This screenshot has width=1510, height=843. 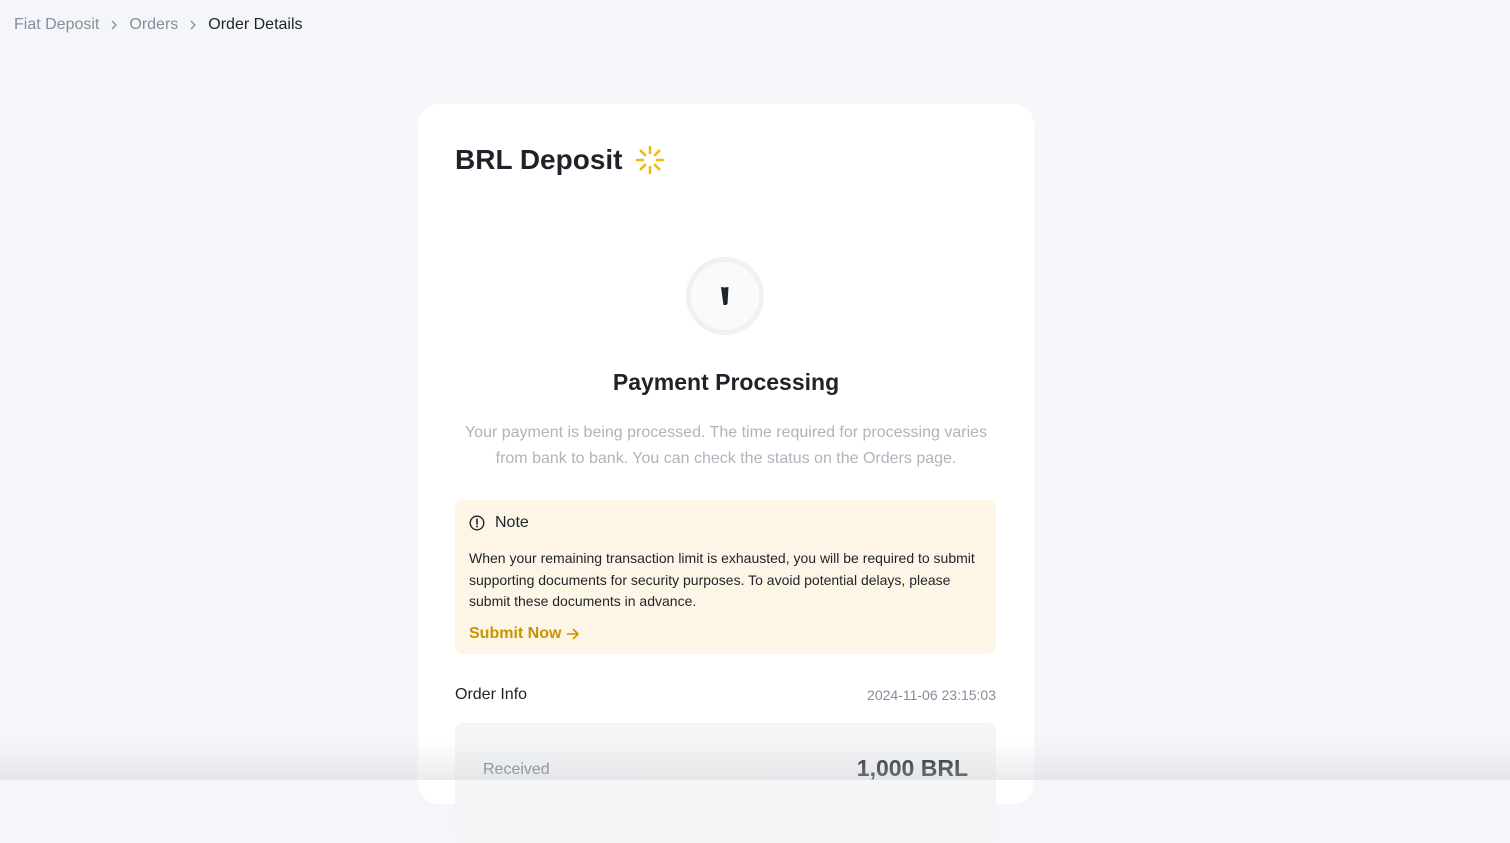 I want to click on breadcrumb-item-order-details: Order Details, so click(x=255, y=24).